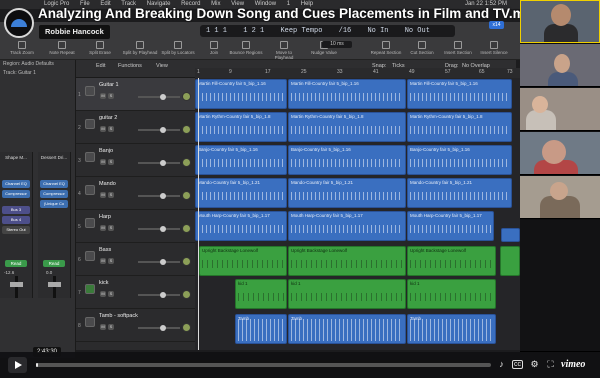  What do you see at coordinates (105, 250) in the screenshot?
I see `track-name: Bass` at bounding box center [105, 250].